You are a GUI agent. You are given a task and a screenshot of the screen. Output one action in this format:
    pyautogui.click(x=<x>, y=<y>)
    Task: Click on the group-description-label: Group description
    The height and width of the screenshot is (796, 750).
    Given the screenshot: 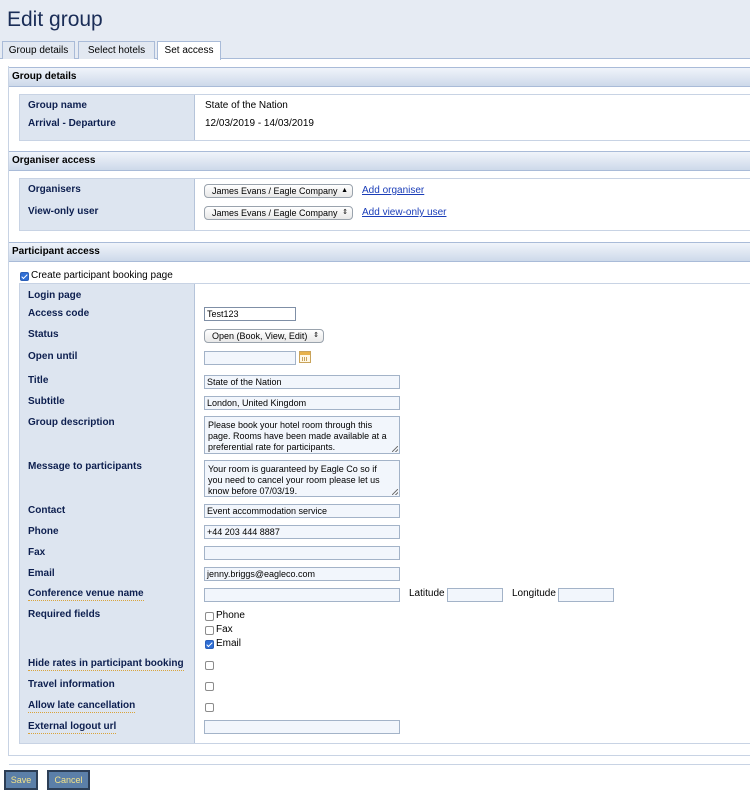 What is the action you would take?
    pyautogui.click(x=71, y=422)
    